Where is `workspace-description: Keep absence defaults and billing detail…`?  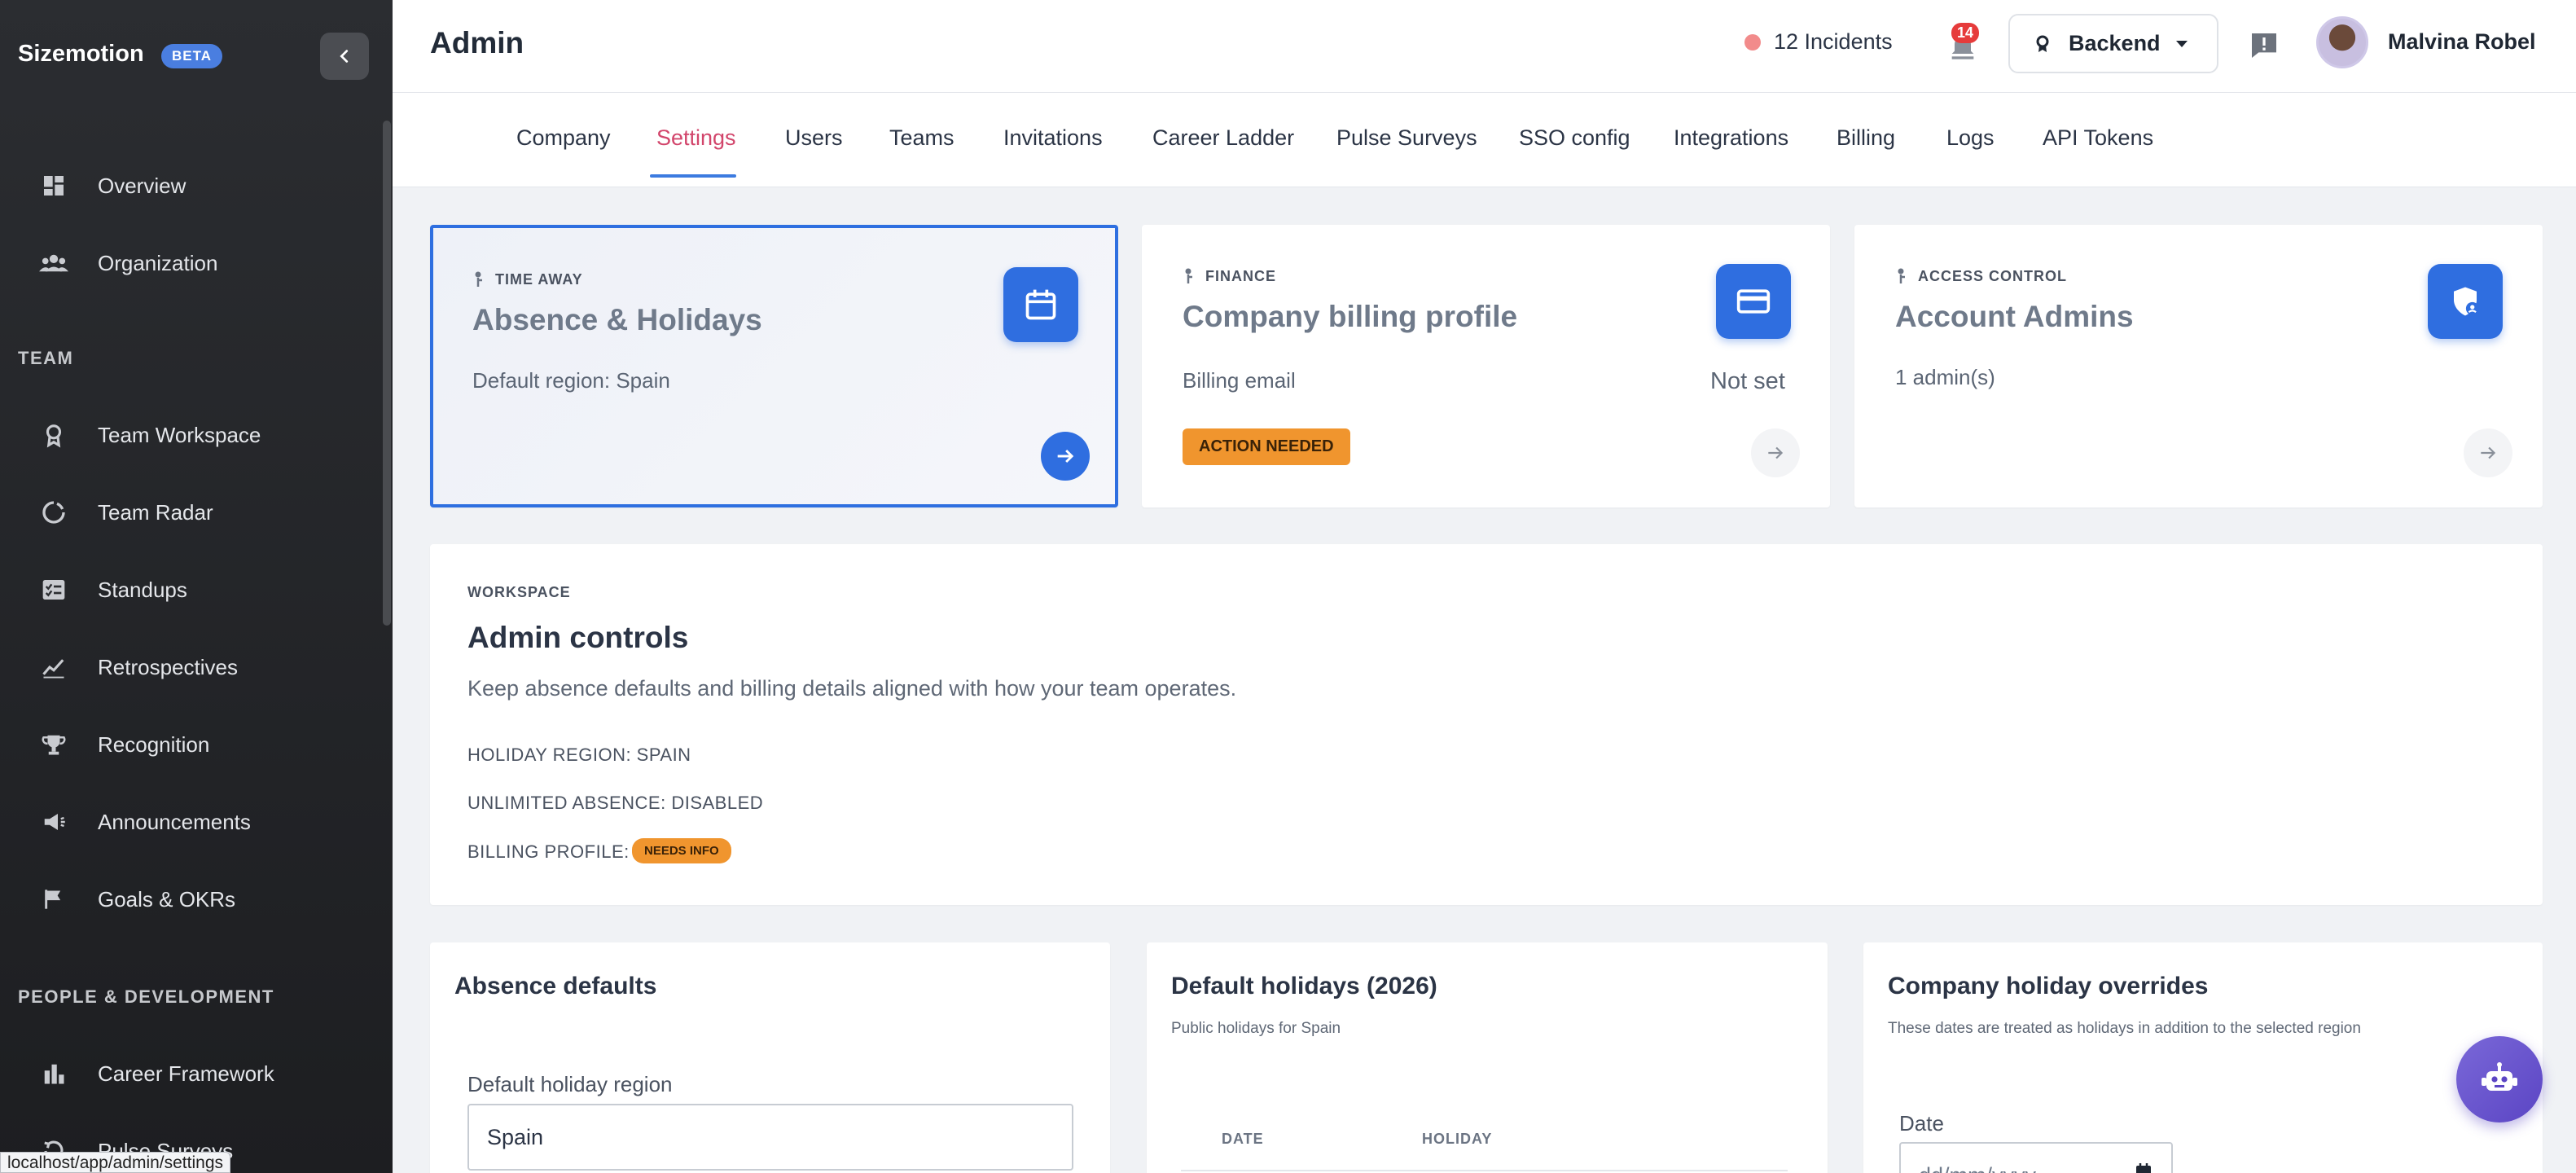
workspace-description: Keep absence defaults and billing detail… is located at coordinates (852, 688).